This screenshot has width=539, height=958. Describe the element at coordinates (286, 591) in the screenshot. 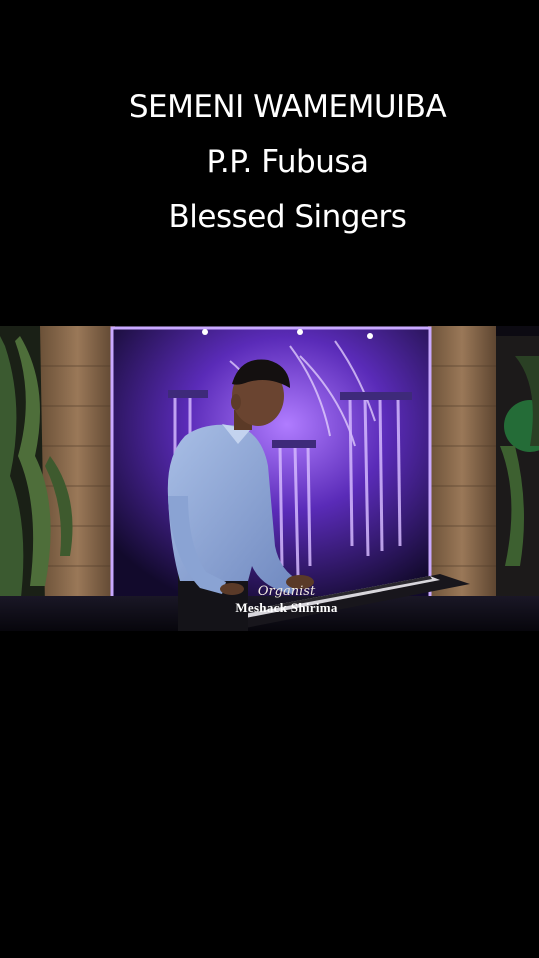

I see `caption-role: Organist` at that location.